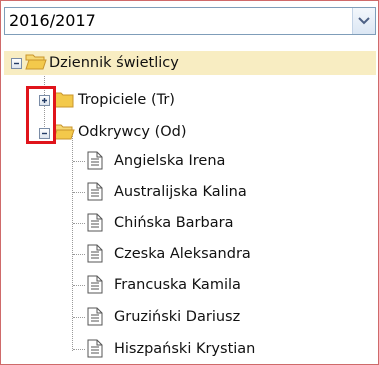 The height and width of the screenshot is (365, 379). I want to click on tree-leaf-row: Chińska Barbara, so click(189, 225).